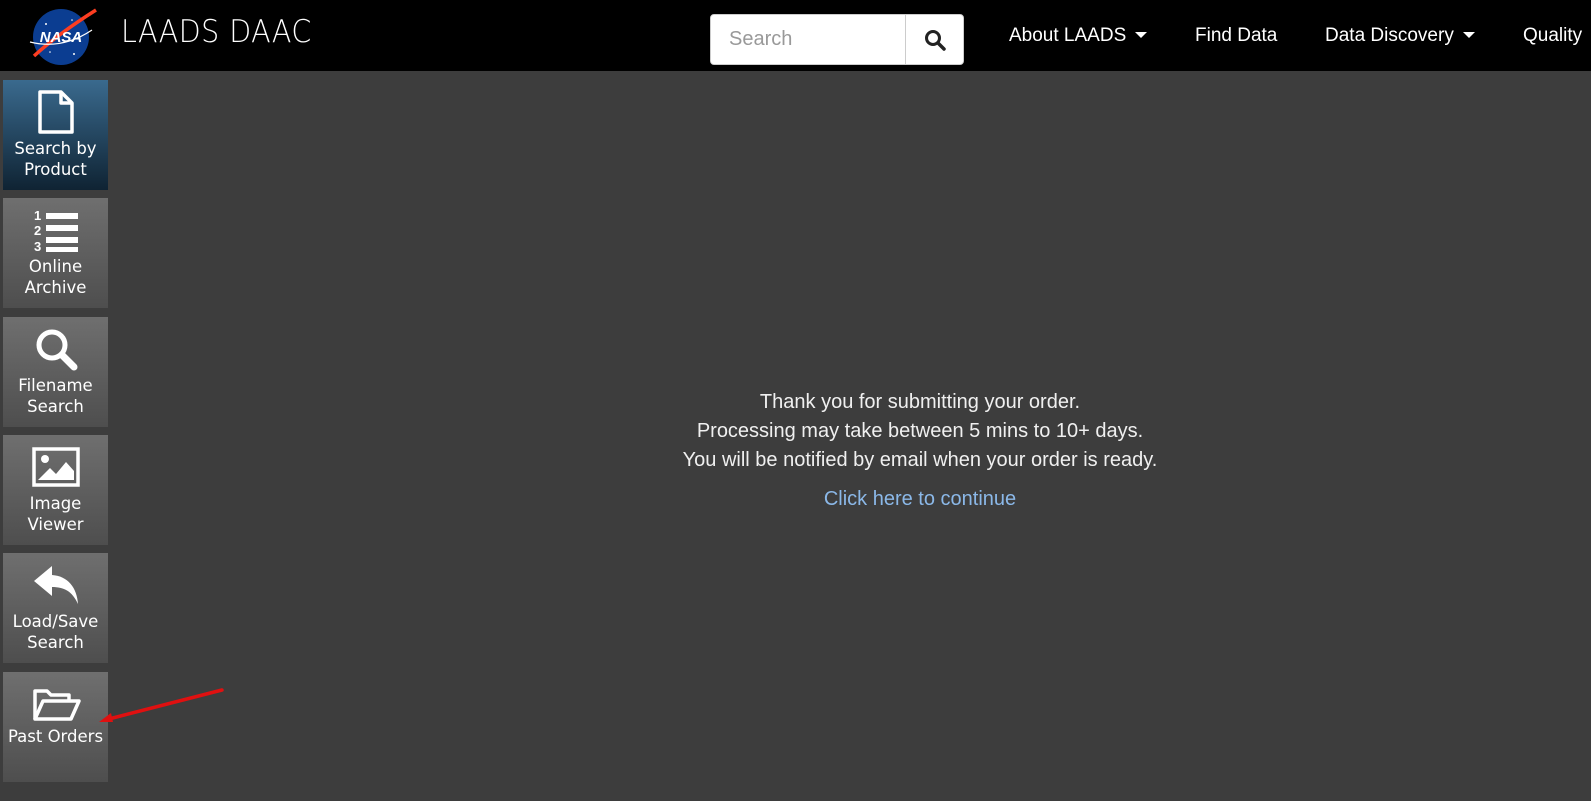 This screenshot has height=801, width=1591. Describe the element at coordinates (55, 277) in the screenshot. I see `sidebar-item-label: Online Archive` at that location.